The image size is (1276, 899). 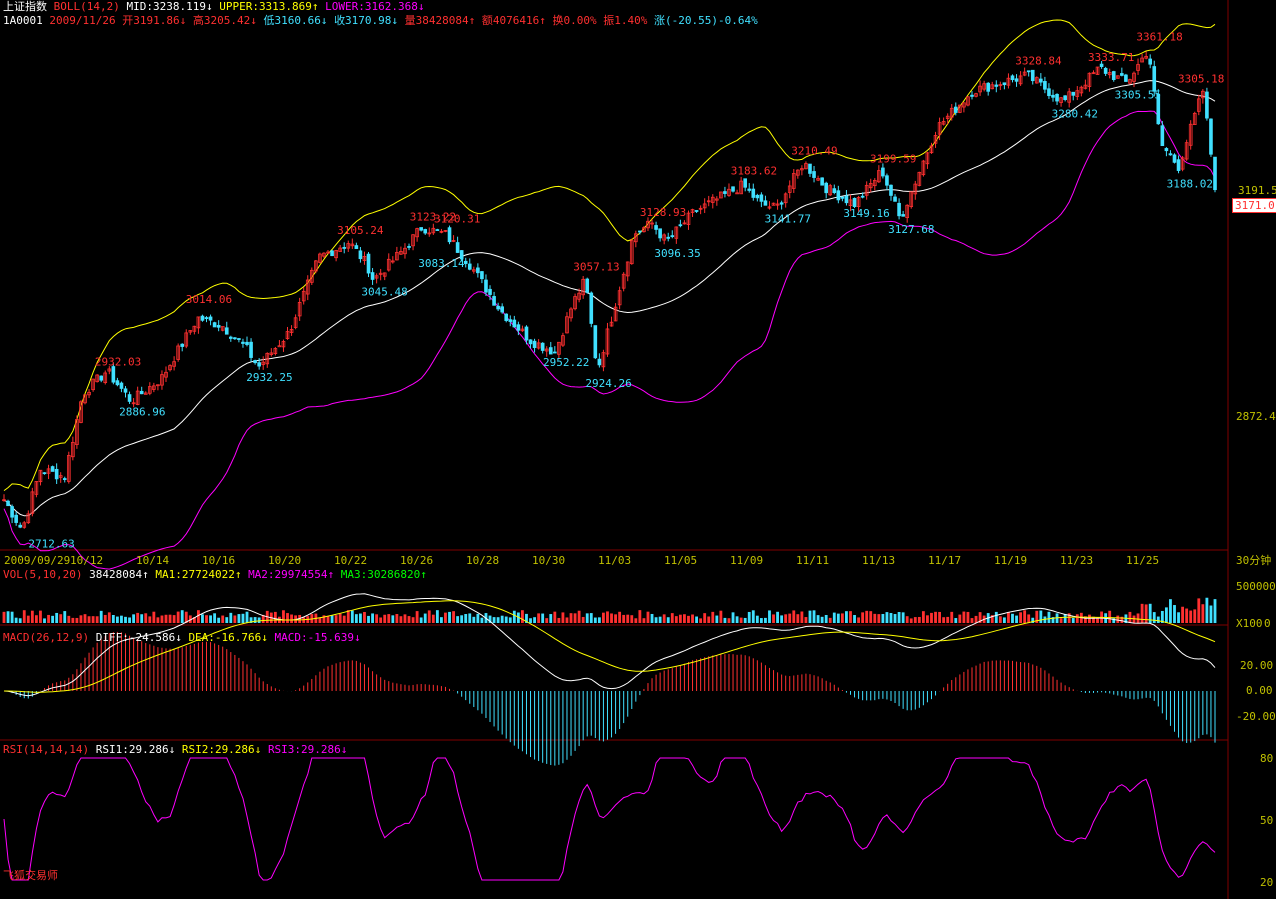 I want to click on date-label: 11/11, so click(x=813, y=560).